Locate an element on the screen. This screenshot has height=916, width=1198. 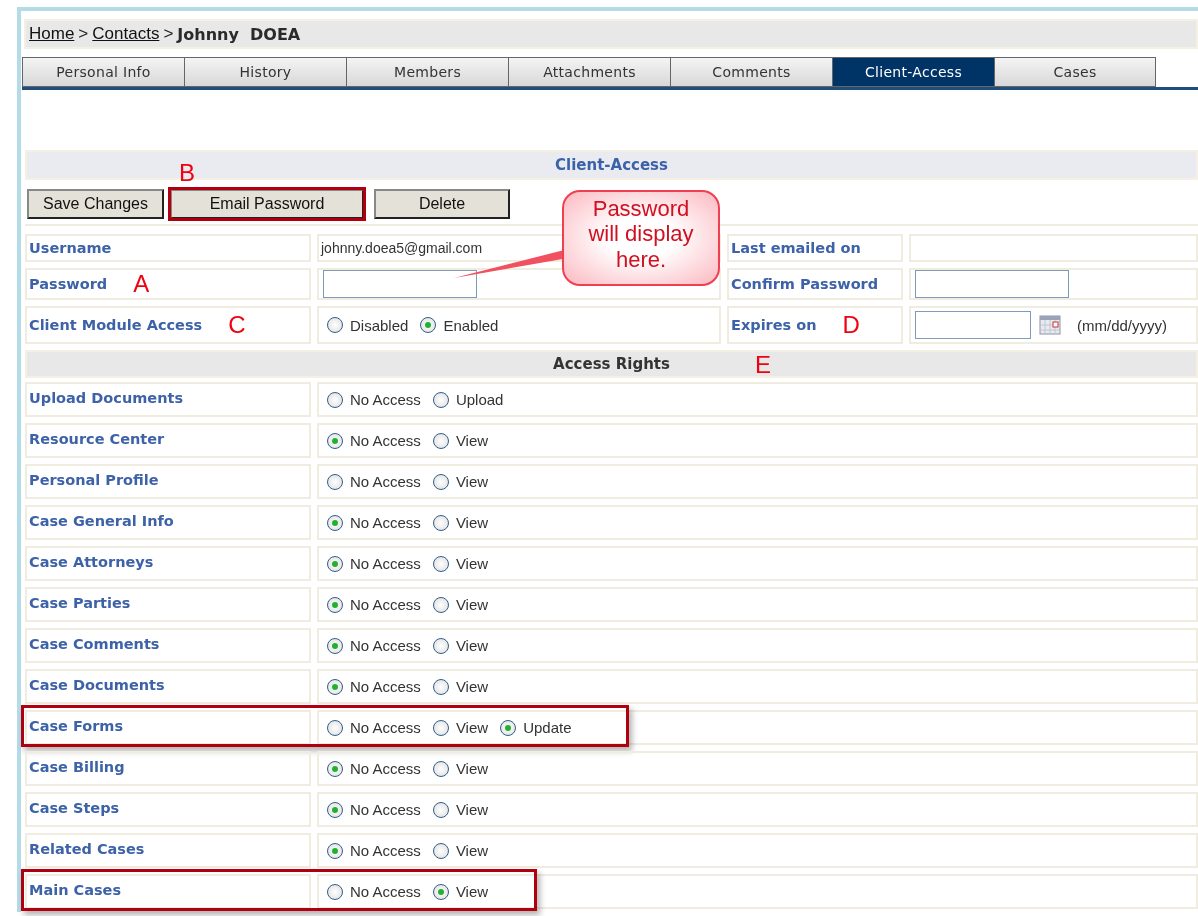
permission-label: Case Comments is located at coordinates (168, 645).